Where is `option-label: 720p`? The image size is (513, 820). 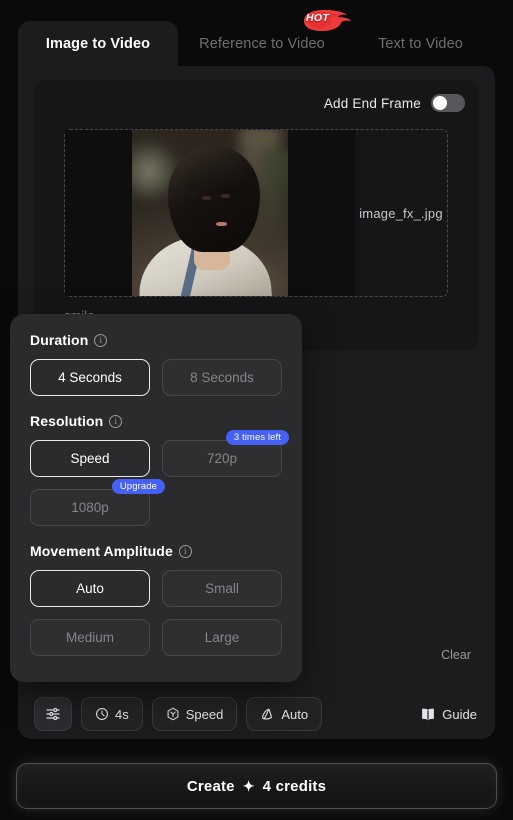
option-label: 720p is located at coordinates (222, 458).